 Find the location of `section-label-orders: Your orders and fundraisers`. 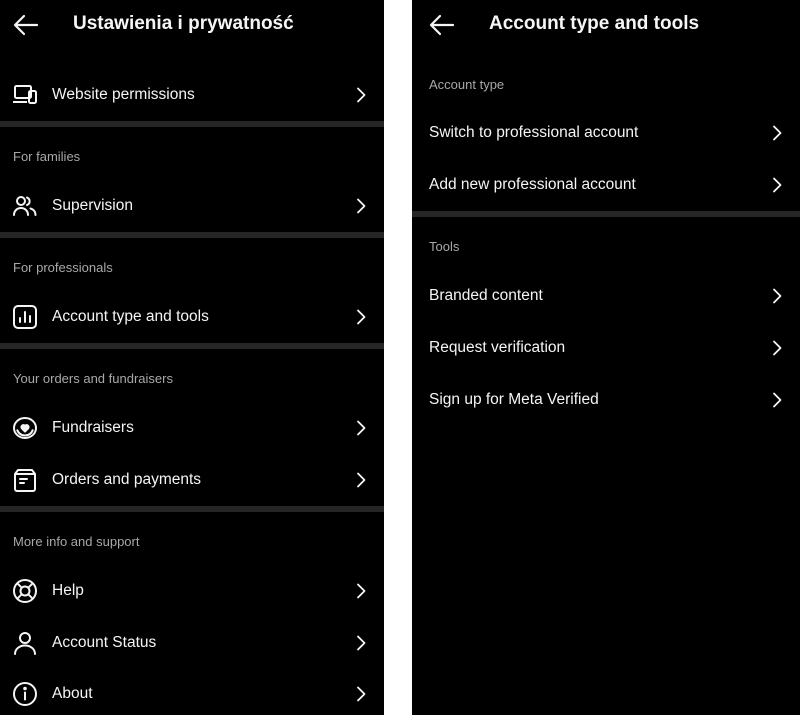

section-label-orders: Your orders and fundraisers is located at coordinates (93, 378).